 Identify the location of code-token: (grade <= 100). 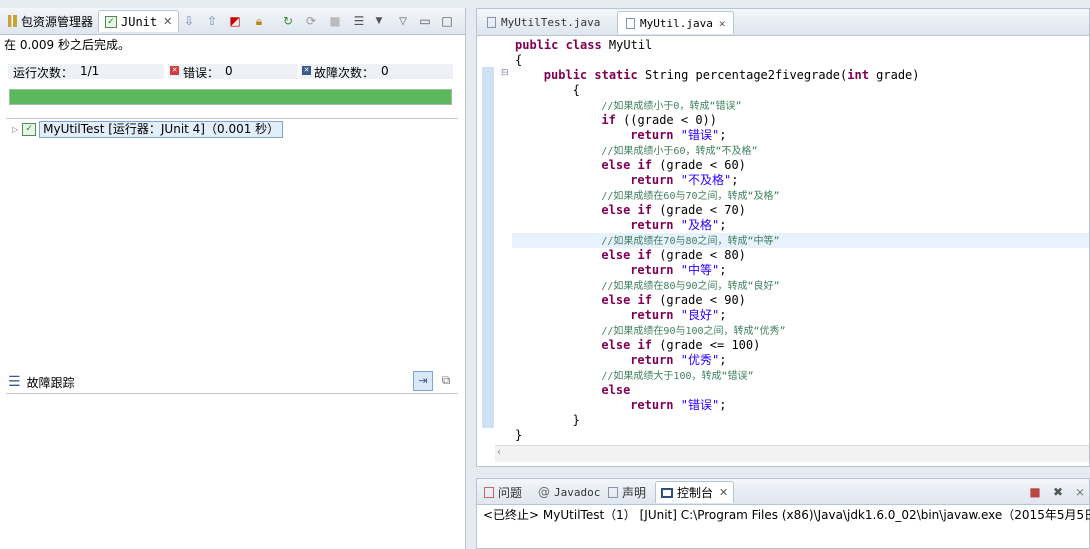
(706, 345).